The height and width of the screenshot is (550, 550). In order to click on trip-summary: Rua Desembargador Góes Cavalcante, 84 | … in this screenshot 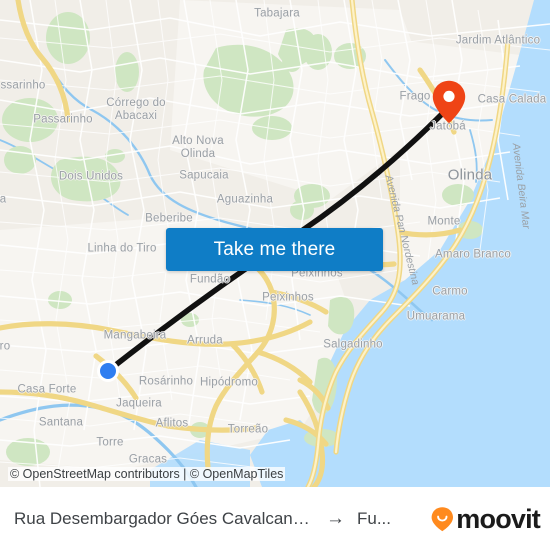, I will do `click(218, 519)`.